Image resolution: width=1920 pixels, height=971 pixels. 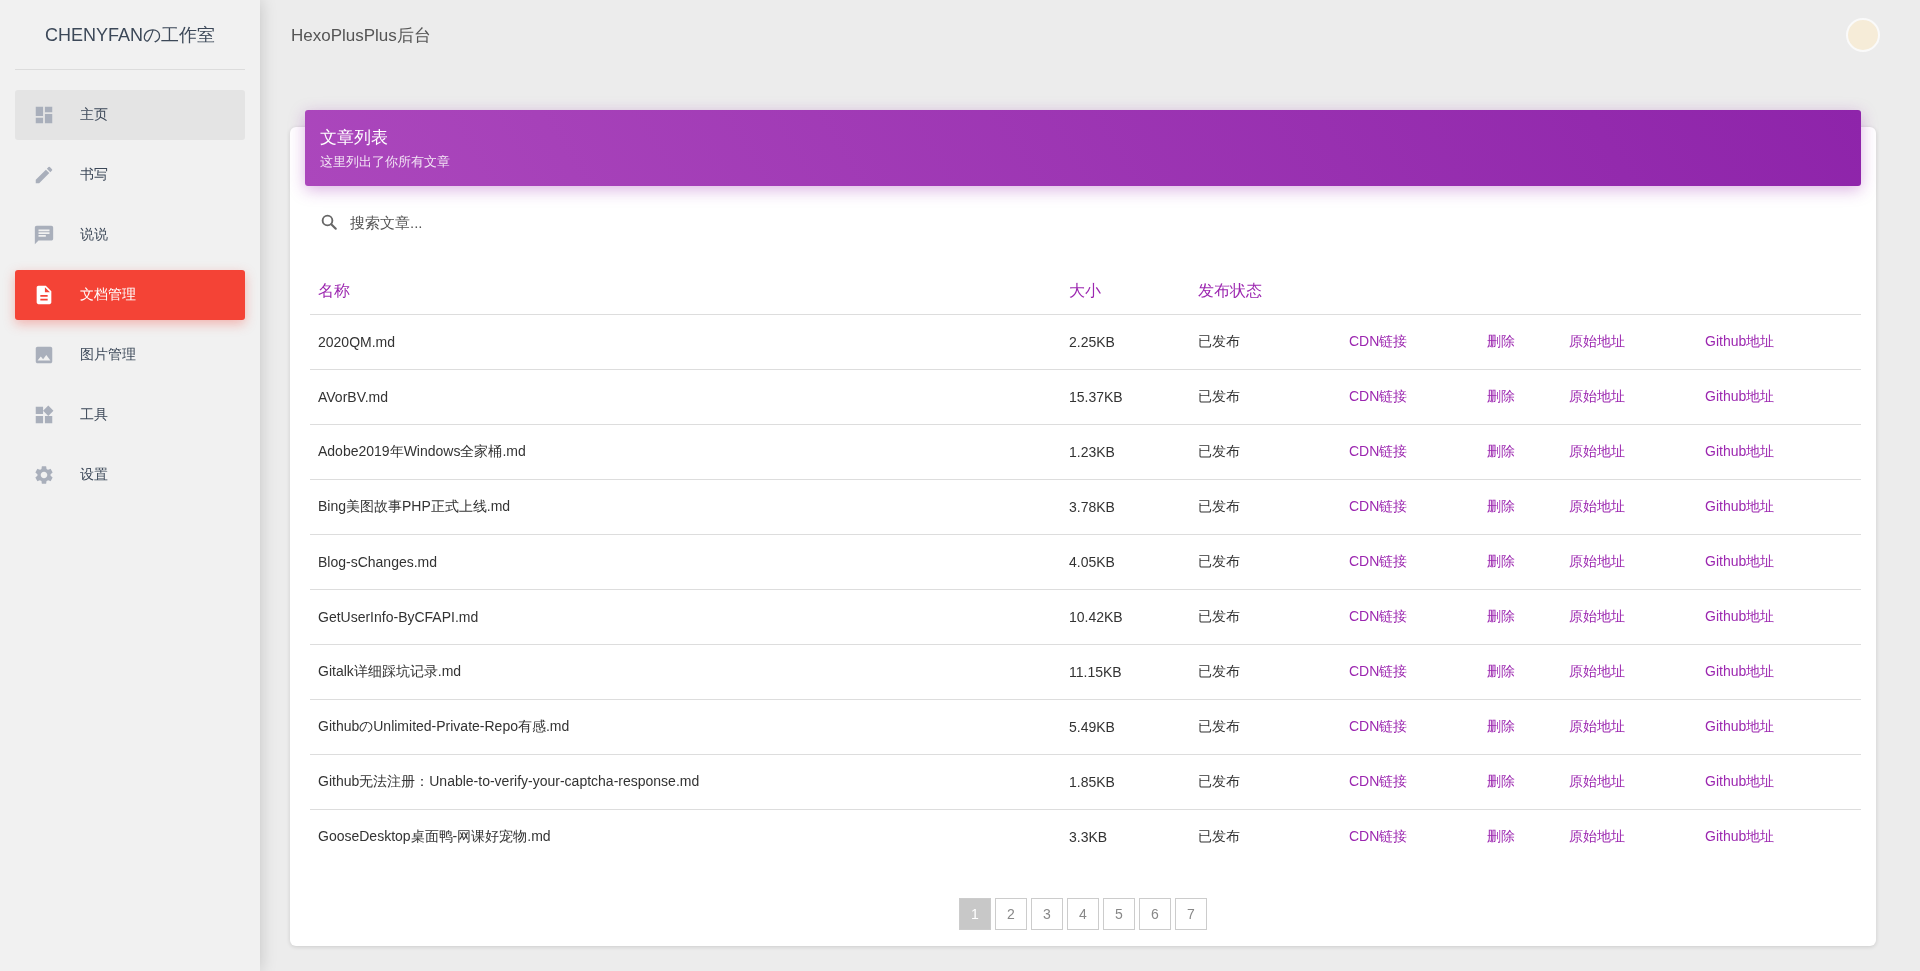 I want to click on avatar, so click(x=1863, y=35).